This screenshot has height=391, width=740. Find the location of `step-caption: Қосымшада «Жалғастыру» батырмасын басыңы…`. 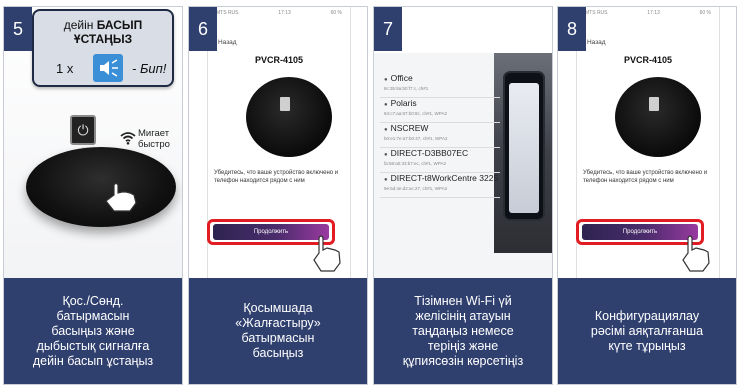

step-caption: Қосымшада «Жалғастыру» батырмасын басыңы… is located at coordinates (278, 331).